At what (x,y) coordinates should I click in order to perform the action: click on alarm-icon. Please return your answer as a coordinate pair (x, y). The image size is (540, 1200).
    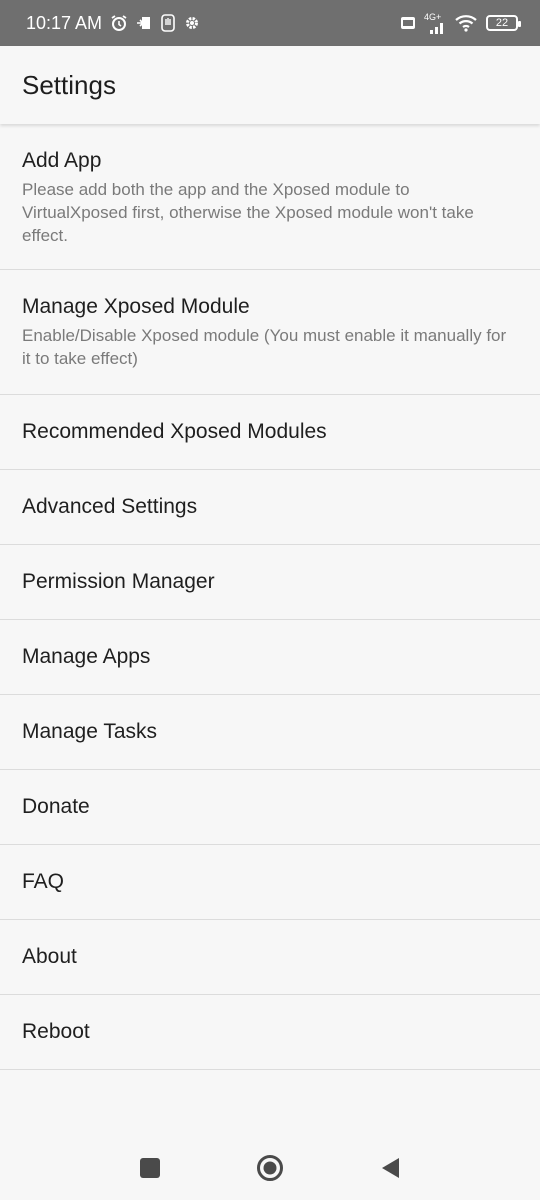
    Looking at the image, I should click on (119, 23).